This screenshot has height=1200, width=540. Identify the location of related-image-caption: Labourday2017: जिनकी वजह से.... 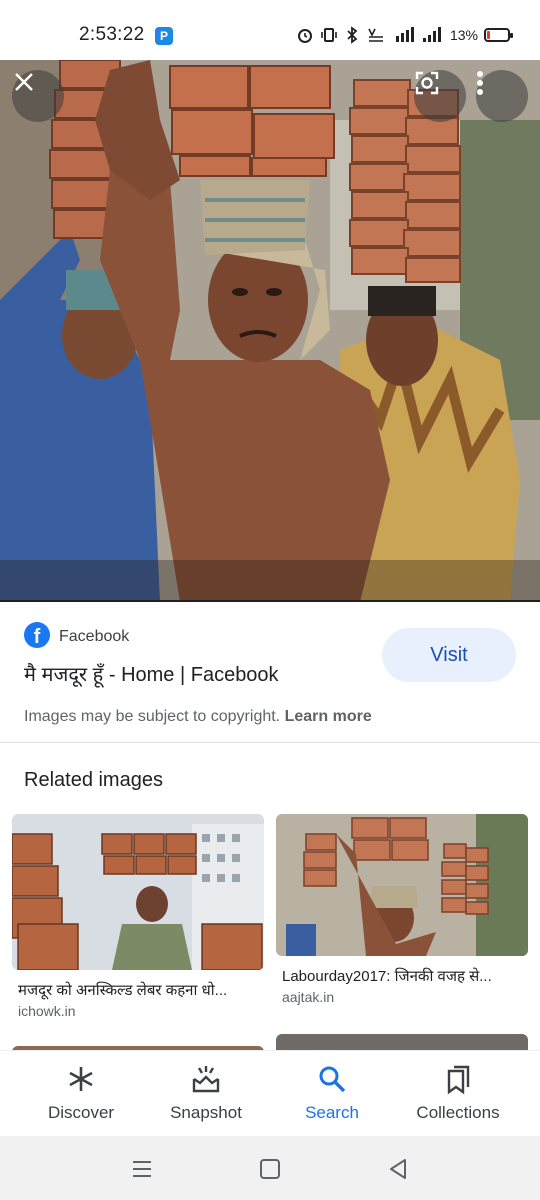
(404, 976).